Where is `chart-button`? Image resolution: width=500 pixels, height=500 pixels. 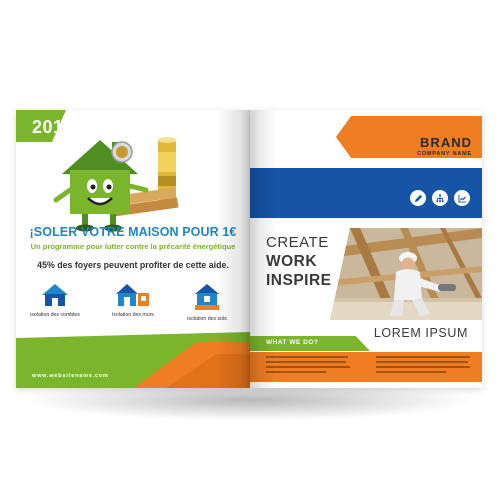 chart-button is located at coordinates (462, 198).